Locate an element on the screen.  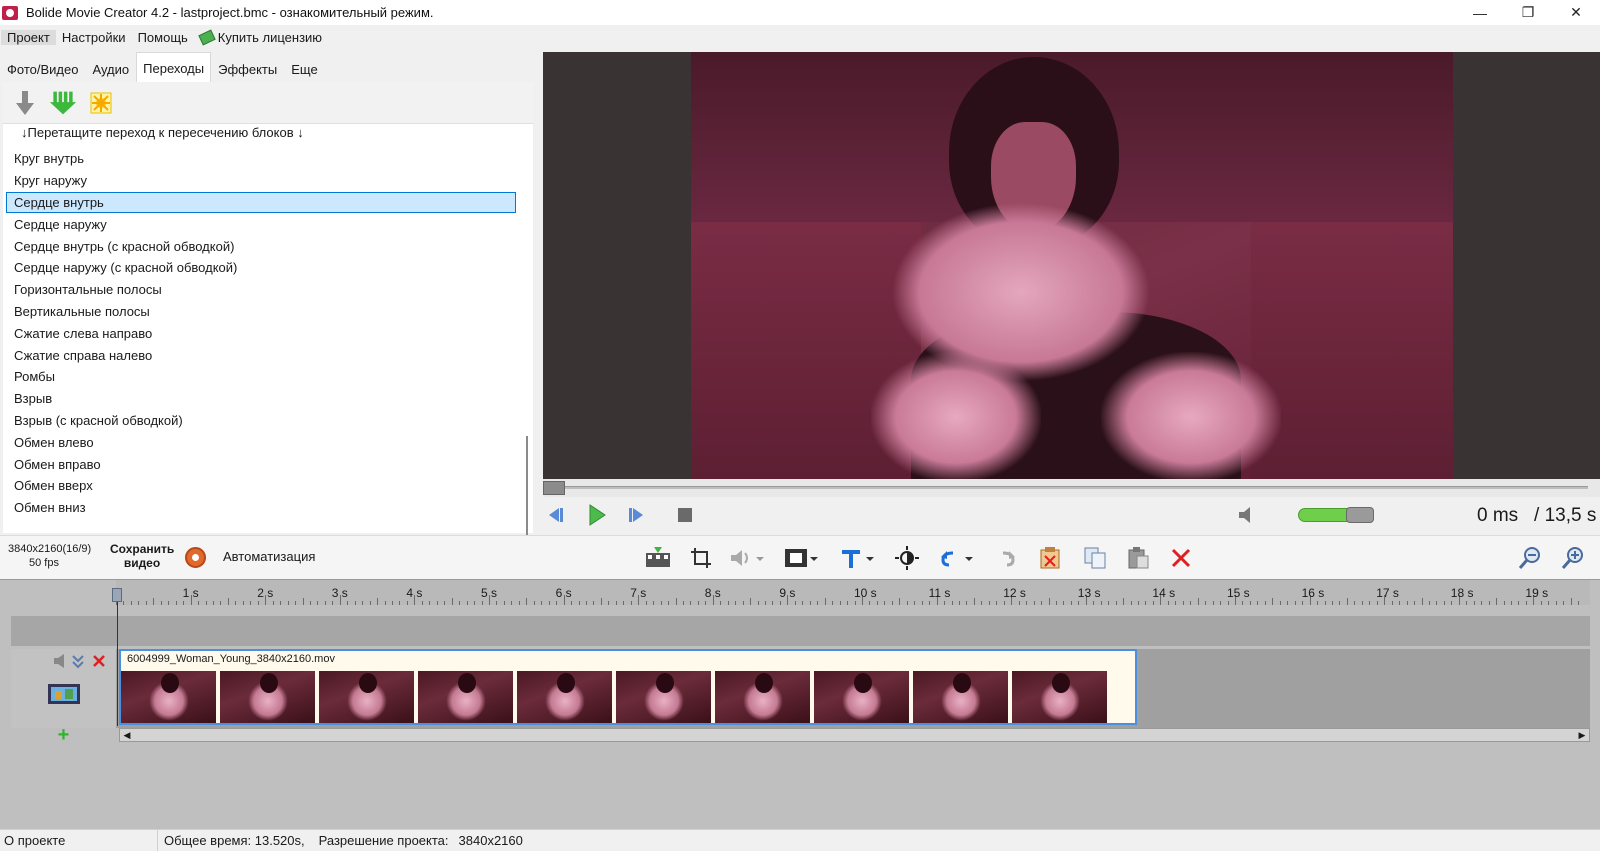
undo-icon is located at coordinates (957, 558).